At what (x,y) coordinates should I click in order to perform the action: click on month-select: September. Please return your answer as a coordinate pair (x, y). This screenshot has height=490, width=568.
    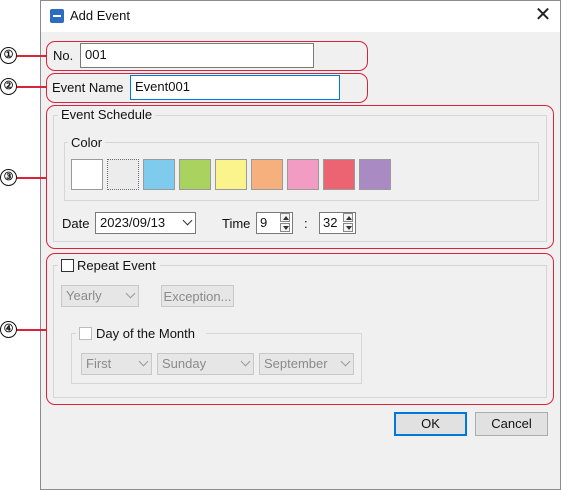
    Looking at the image, I should click on (306, 364).